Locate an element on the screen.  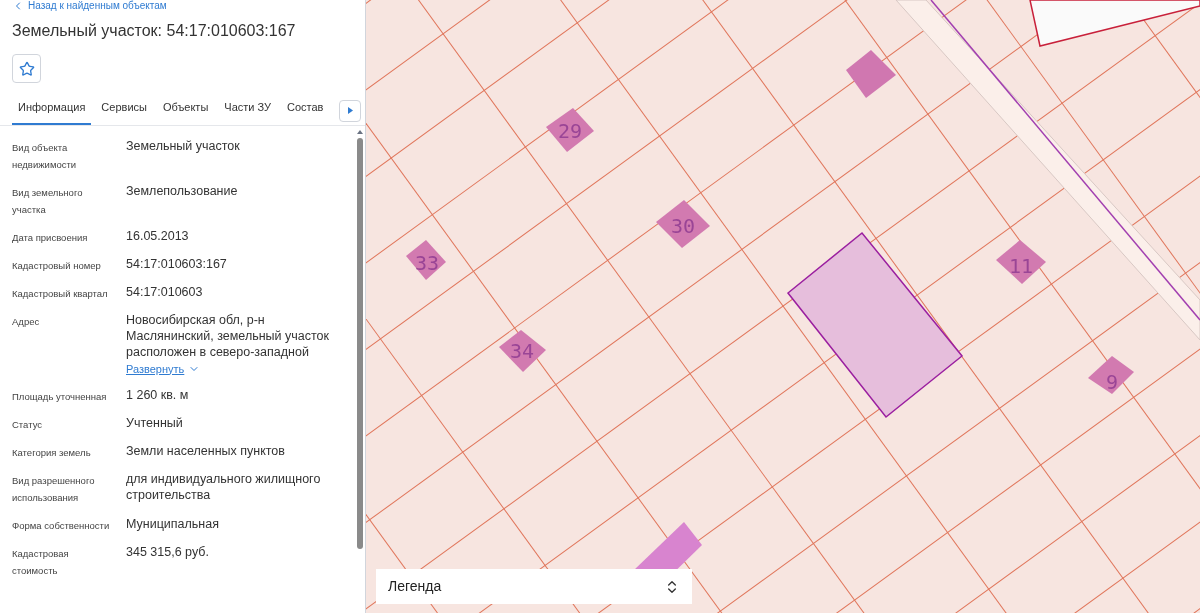
property-label: Кадастровый номер is located at coordinates (57, 265).